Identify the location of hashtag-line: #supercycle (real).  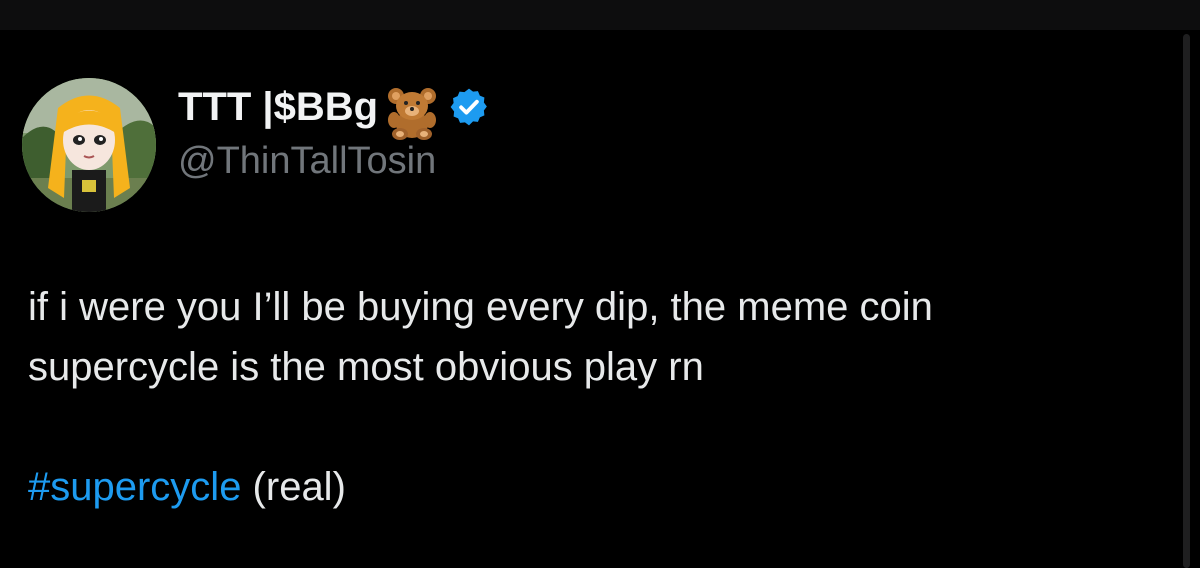
(598, 487).